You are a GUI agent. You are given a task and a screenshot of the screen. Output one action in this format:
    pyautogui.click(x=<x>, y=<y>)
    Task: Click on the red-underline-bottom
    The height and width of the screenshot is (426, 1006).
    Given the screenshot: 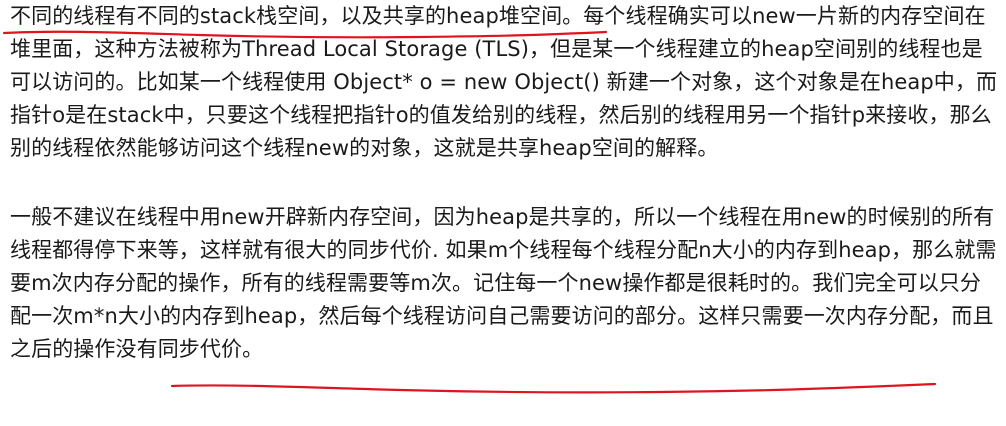 What is the action you would take?
    pyautogui.click(x=553, y=388)
    